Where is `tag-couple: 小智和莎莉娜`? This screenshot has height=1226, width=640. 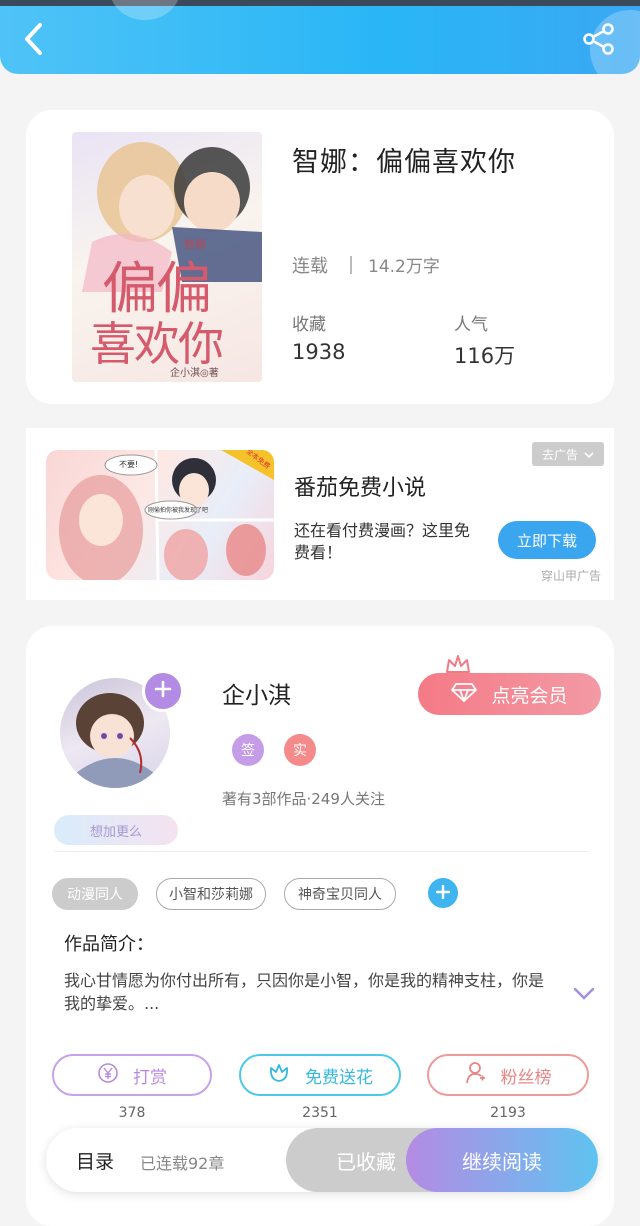
tag-couple: 小智和莎莉娜 is located at coordinates (211, 894).